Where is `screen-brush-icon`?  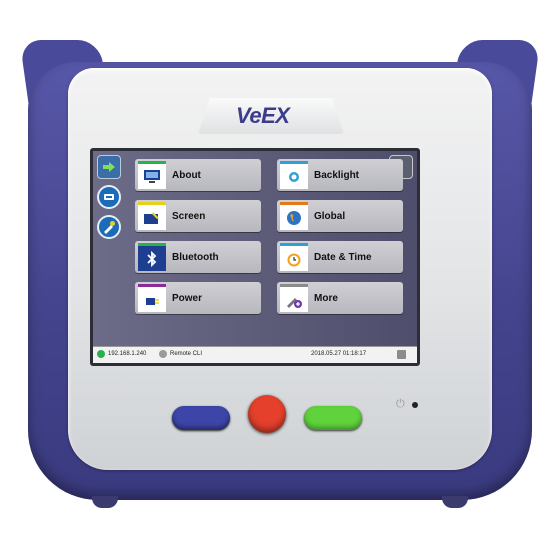 screen-brush-icon is located at coordinates (152, 216).